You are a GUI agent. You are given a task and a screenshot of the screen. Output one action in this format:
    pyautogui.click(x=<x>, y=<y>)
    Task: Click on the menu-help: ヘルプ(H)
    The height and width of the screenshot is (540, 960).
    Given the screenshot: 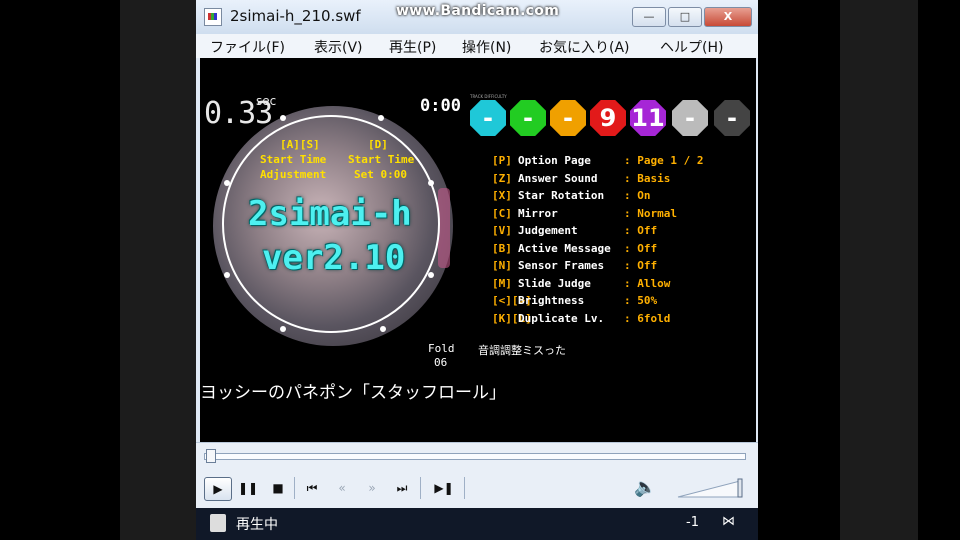 What is the action you would take?
    pyautogui.click(x=691, y=47)
    